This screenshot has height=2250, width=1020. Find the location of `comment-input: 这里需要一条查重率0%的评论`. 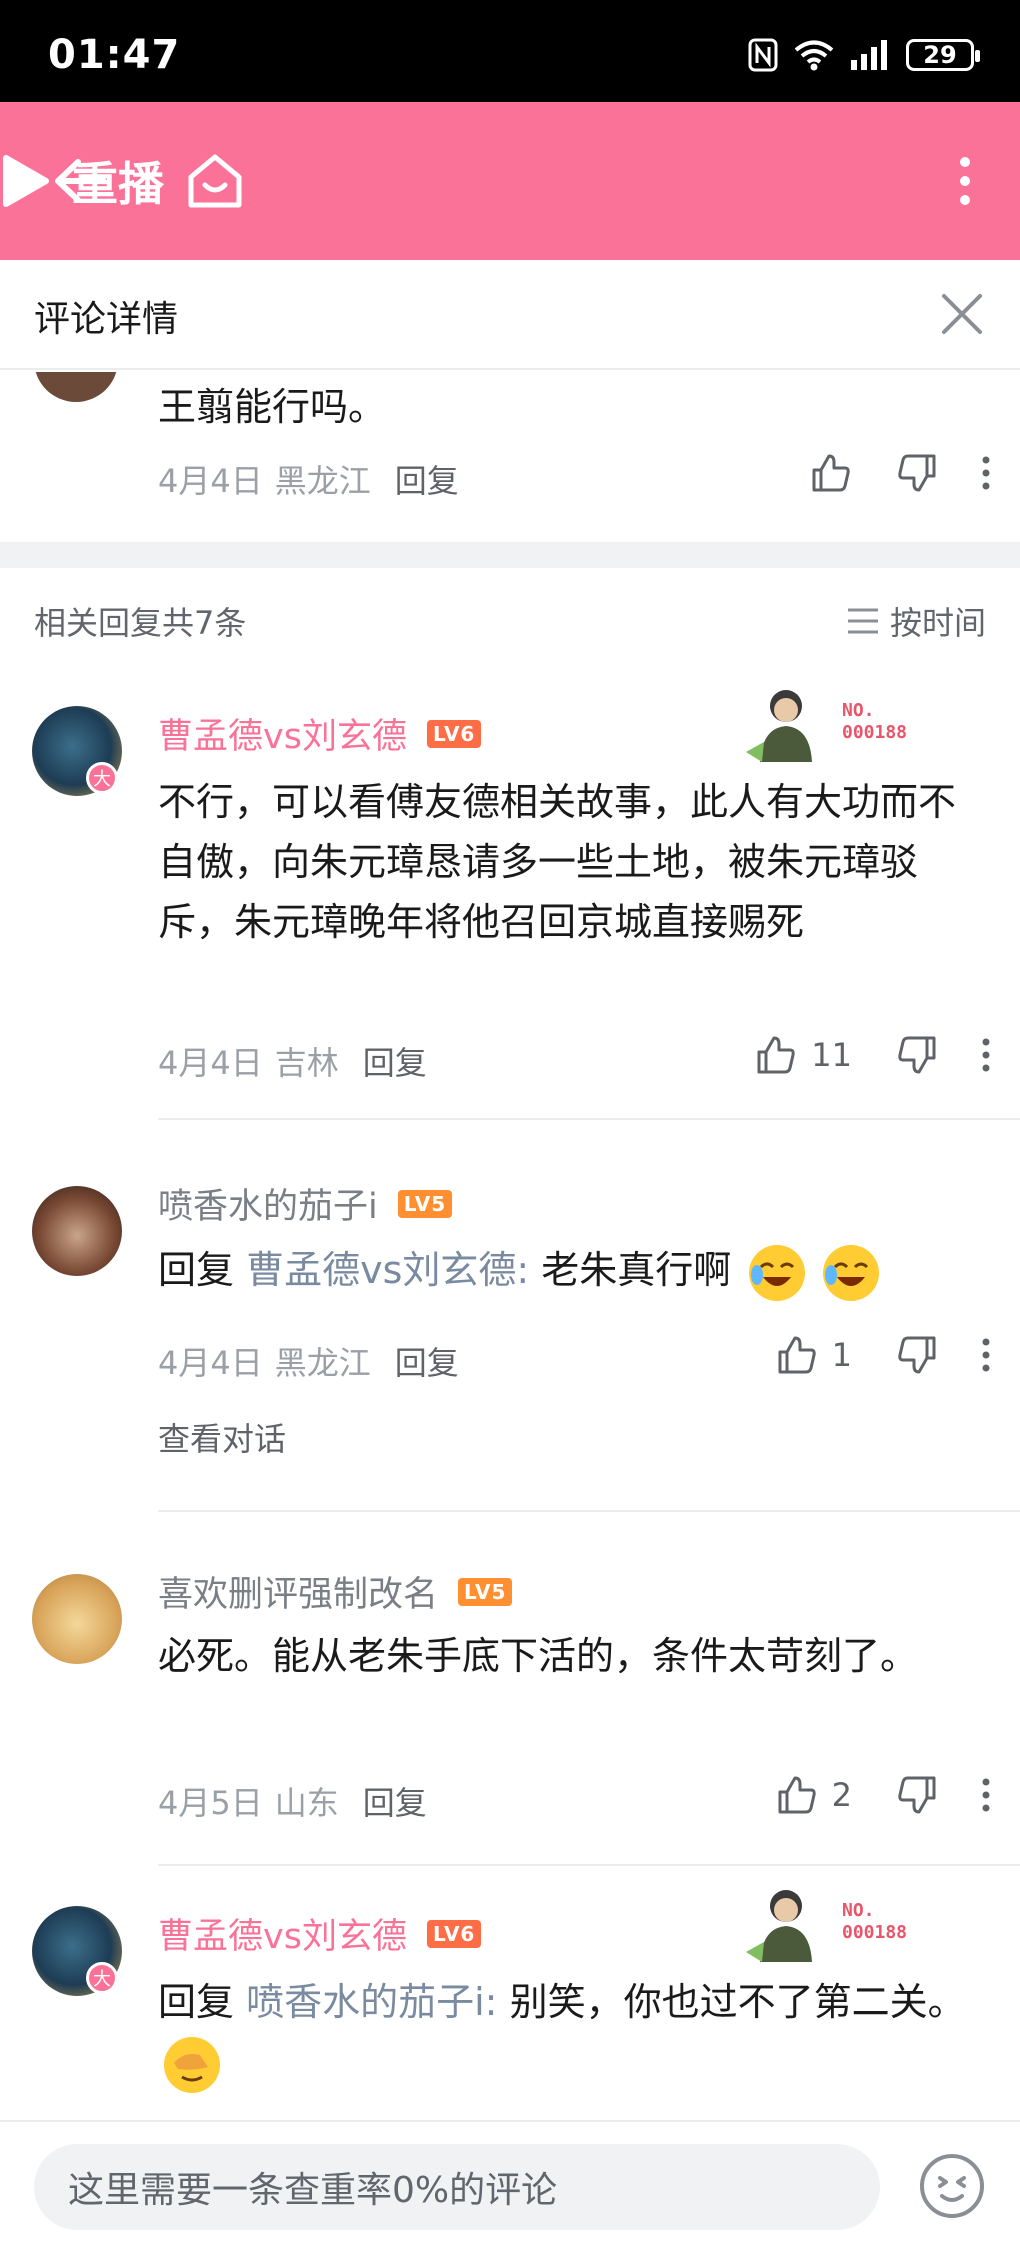

comment-input: 这里需要一条查重率0%的评论 is located at coordinates (457, 2187).